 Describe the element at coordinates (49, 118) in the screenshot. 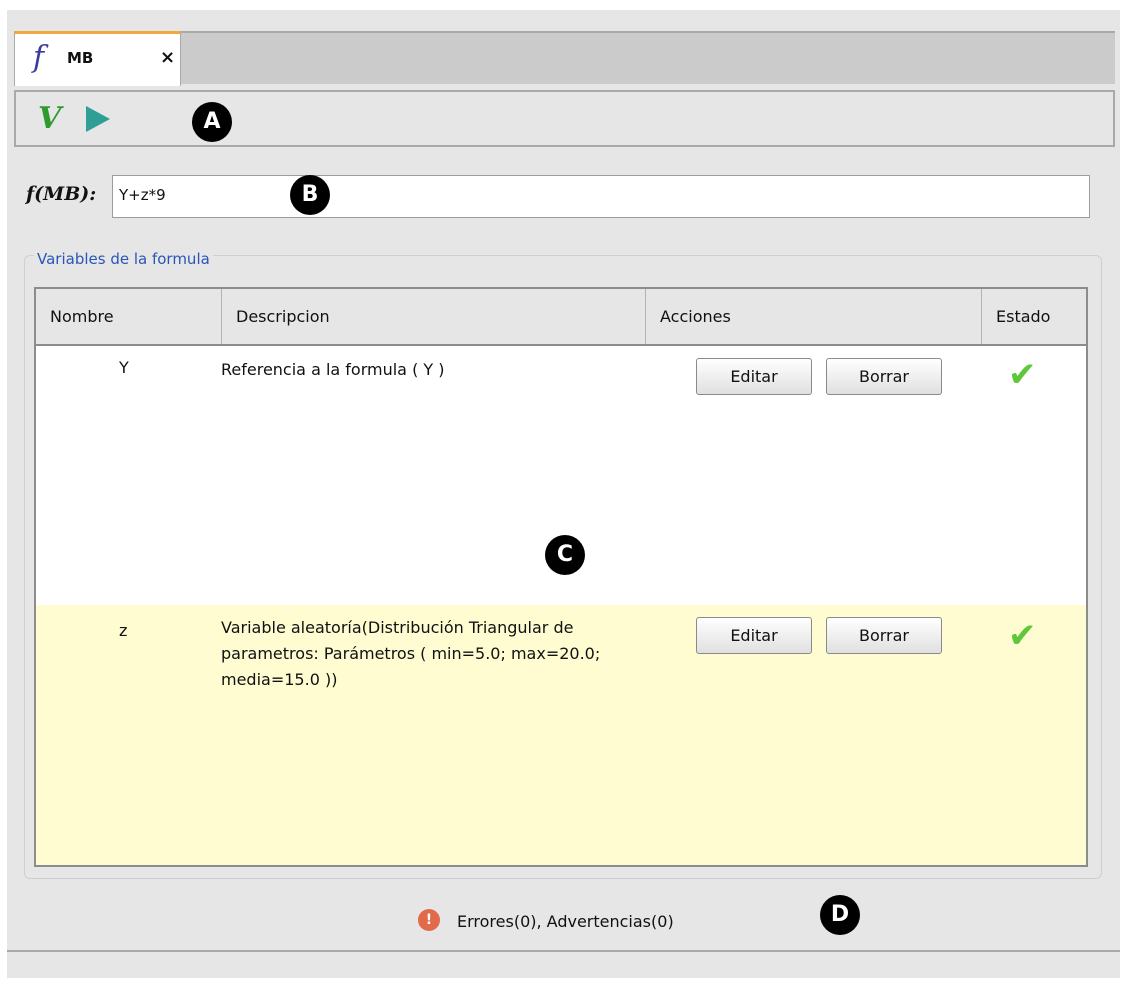

I see `validate-icon: V` at that location.